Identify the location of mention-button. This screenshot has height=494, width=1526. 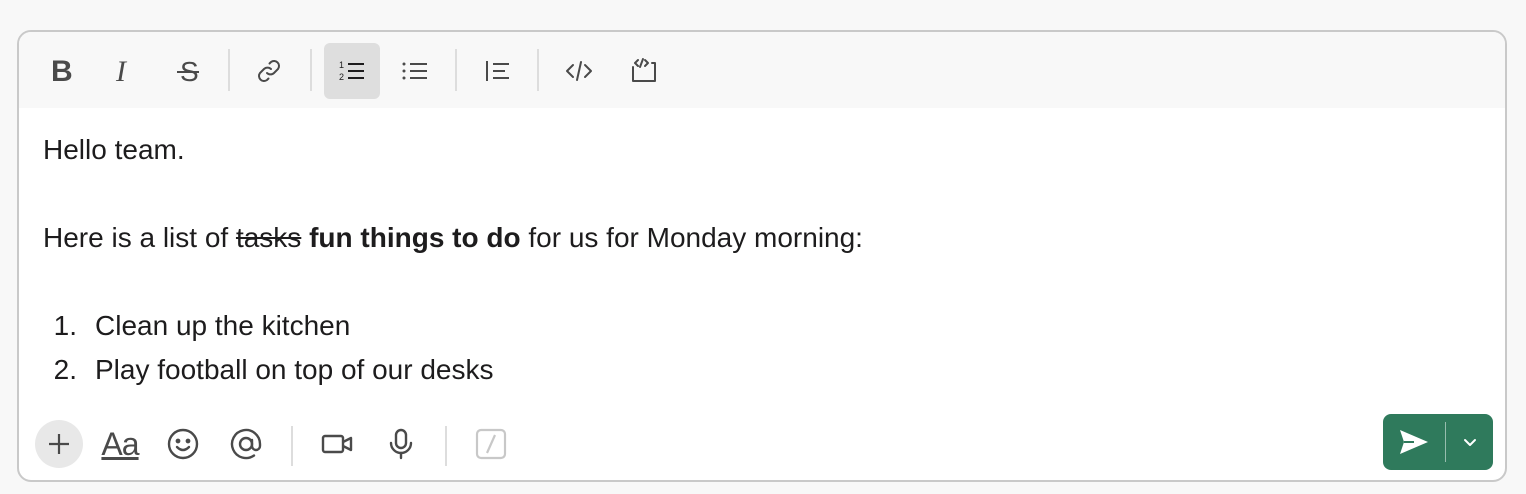
(246, 444).